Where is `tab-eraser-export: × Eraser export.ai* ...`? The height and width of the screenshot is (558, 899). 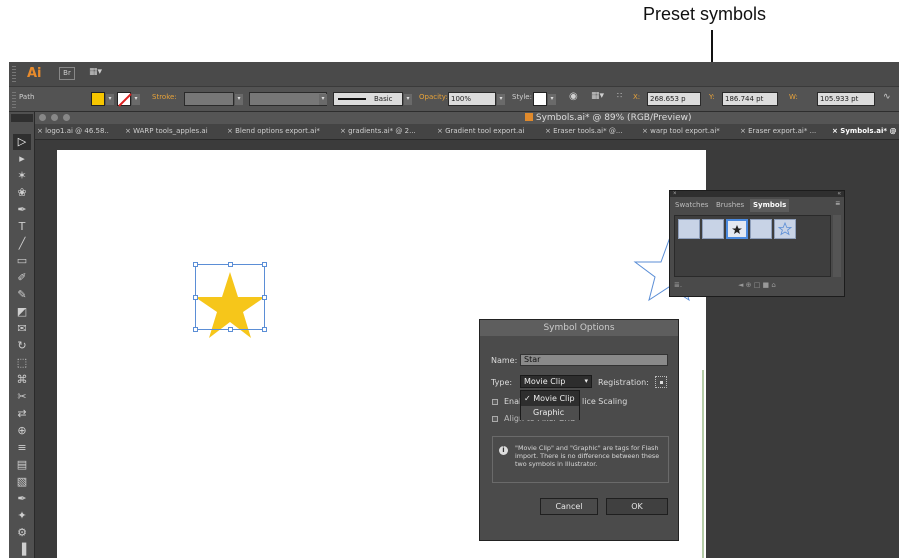
tab-eraser-export: × Eraser export.ai* ... is located at coordinates (778, 131).